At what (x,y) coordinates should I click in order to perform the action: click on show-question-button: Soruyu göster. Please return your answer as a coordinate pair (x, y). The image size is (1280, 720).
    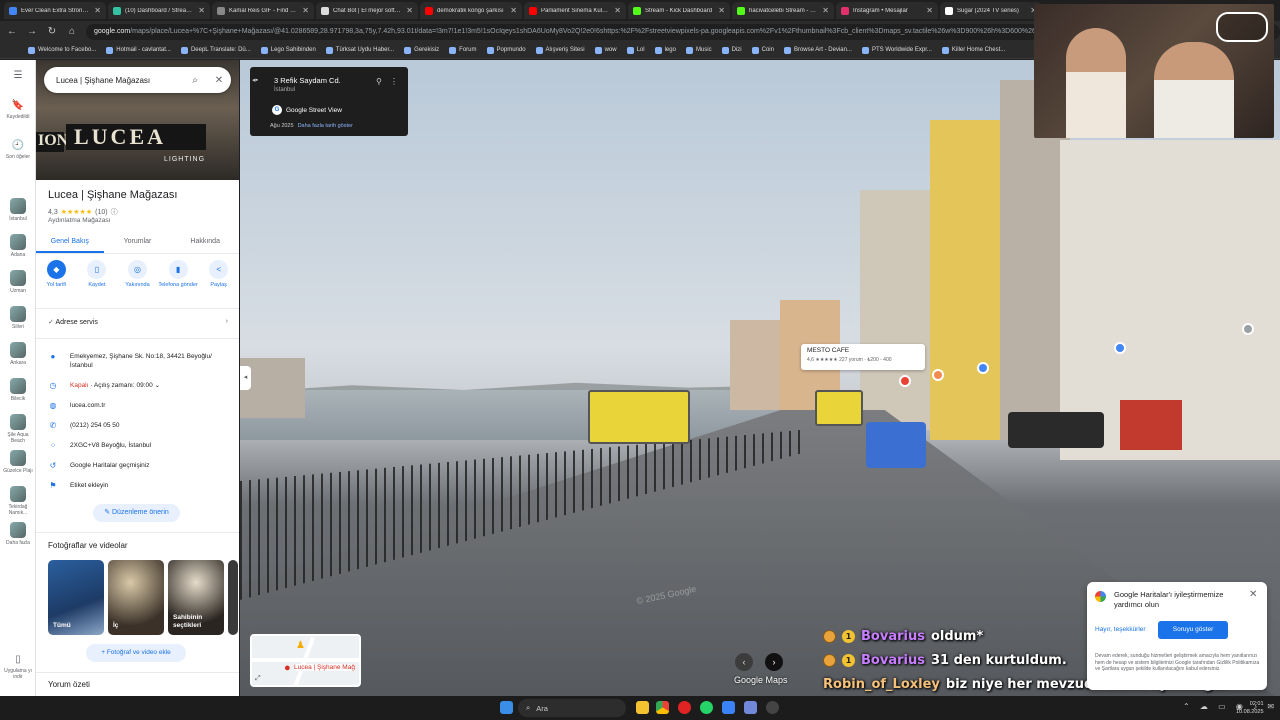
    Looking at the image, I should click on (1193, 630).